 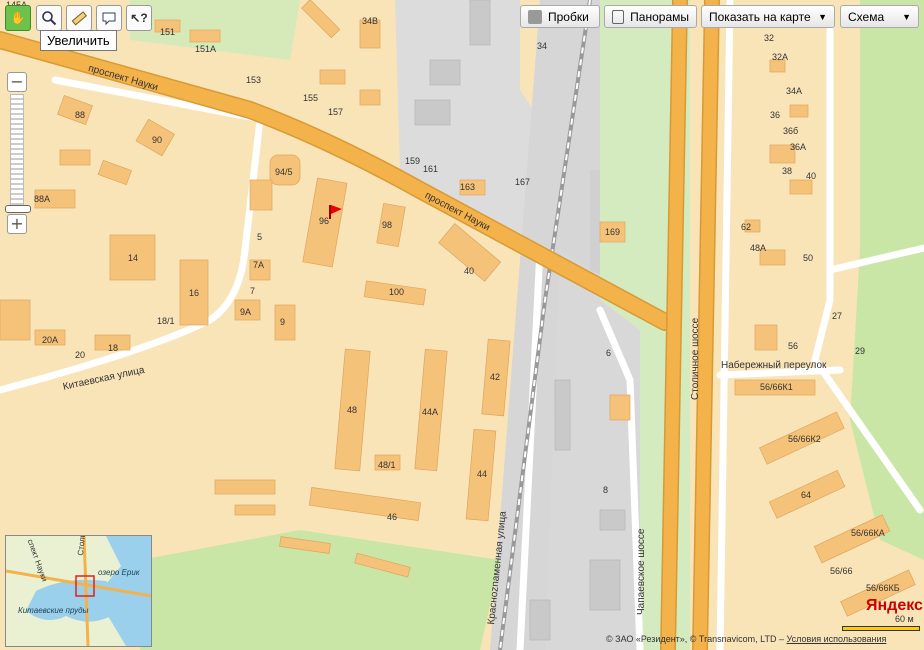 What do you see at coordinates (758, 248) in the screenshot?
I see `building-label: 48А` at bounding box center [758, 248].